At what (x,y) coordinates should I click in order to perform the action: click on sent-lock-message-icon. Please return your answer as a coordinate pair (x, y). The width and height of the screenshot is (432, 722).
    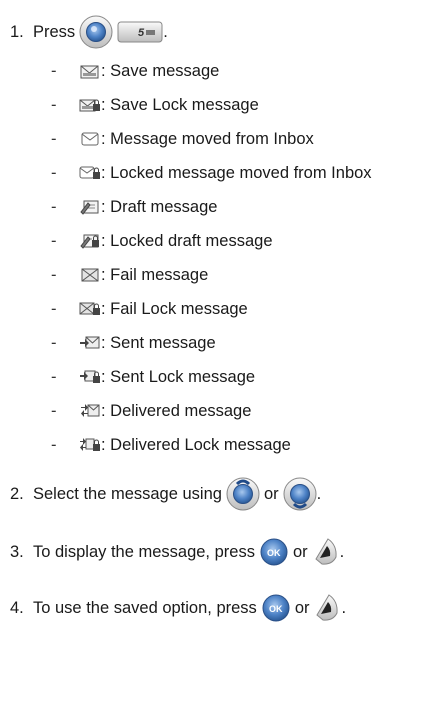
    Looking at the image, I should click on (90, 377).